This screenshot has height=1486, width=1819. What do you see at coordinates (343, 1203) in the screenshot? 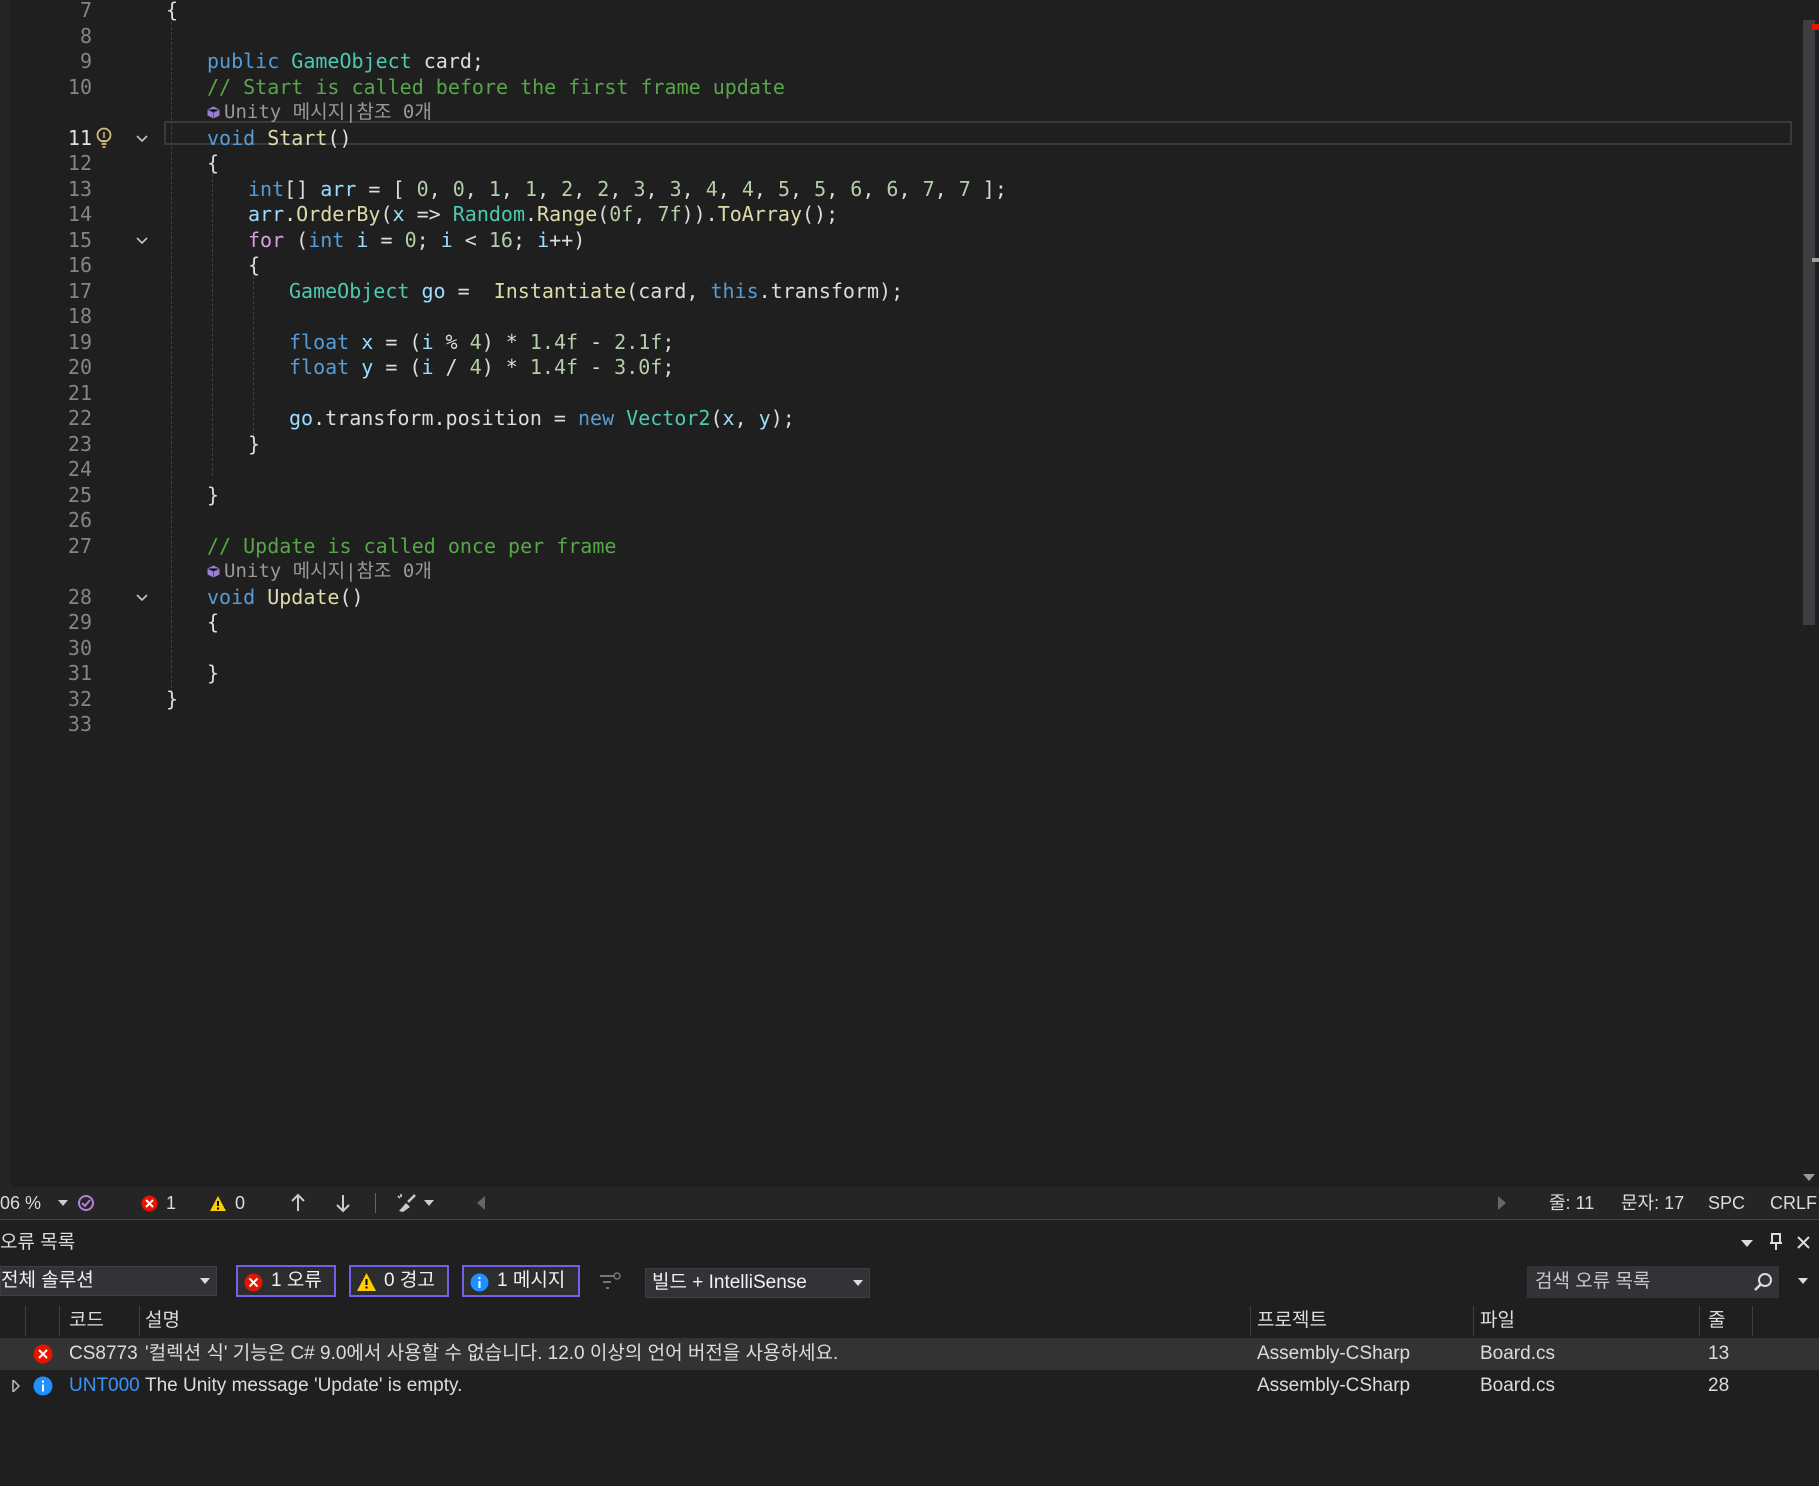
I see `next-issue-arrow-icon` at bounding box center [343, 1203].